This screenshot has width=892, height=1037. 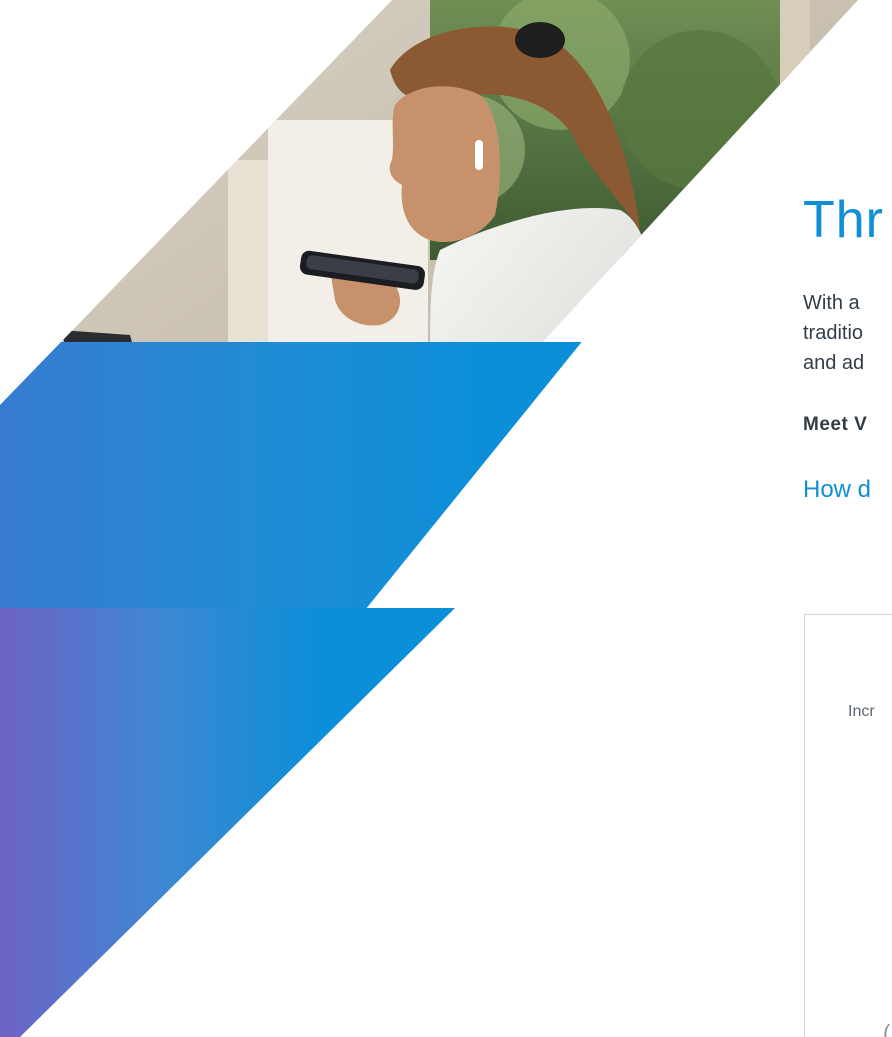 What do you see at coordinates (887, 1028) in the screenshot?
I see `card-bottom-text: (` at bounding box center [887, 1028].